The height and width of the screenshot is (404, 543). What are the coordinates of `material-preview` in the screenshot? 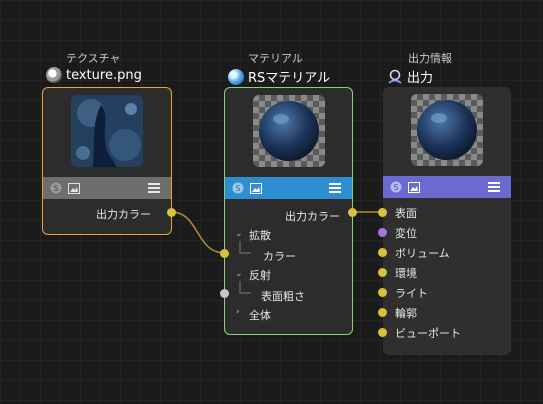 It's located at (289, 131).